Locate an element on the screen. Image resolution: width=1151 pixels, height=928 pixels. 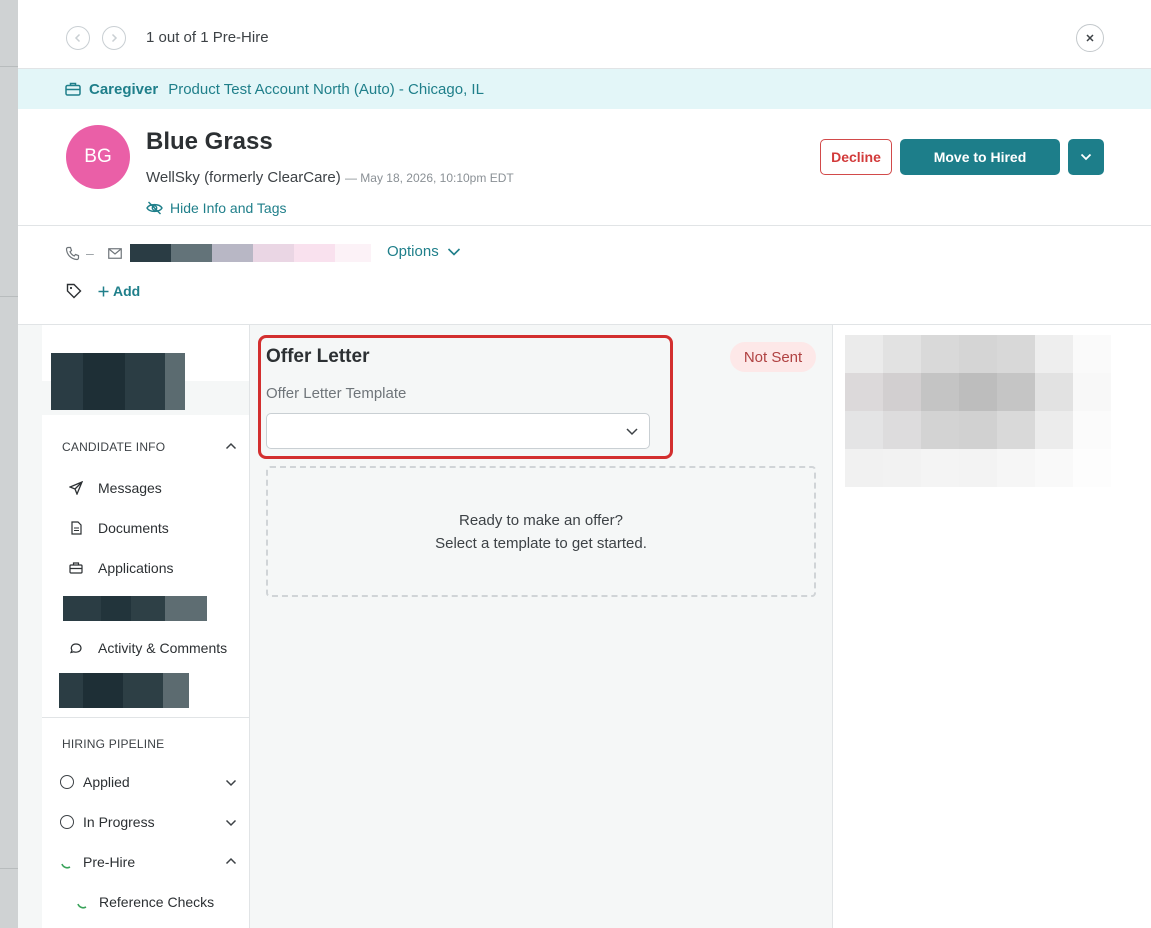
close-icon is located at coordinates (1090, 38).